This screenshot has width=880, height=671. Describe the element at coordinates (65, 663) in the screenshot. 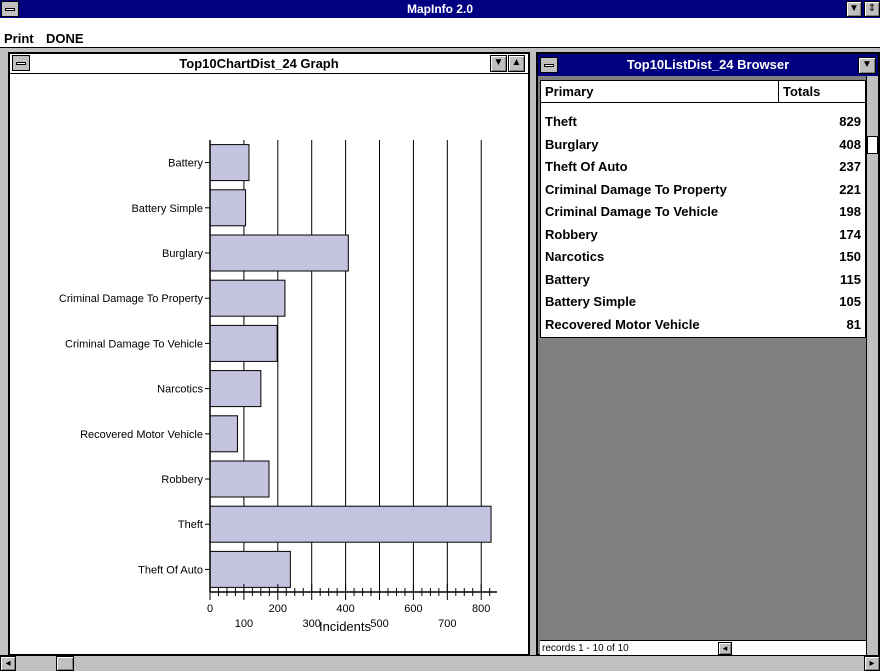

I see `horizontal-scroll-thumb` at that location.